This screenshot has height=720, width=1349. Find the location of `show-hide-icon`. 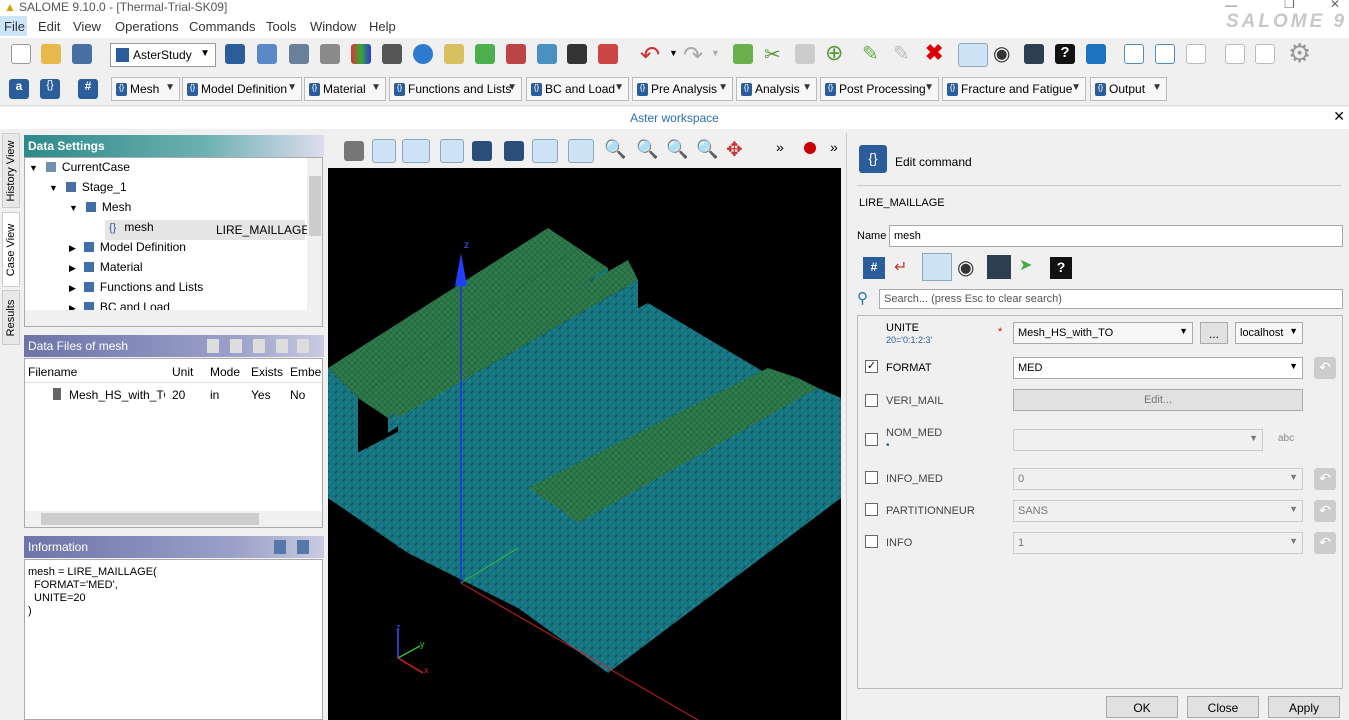

show-hide-icon is located at coordinates (937, 267).